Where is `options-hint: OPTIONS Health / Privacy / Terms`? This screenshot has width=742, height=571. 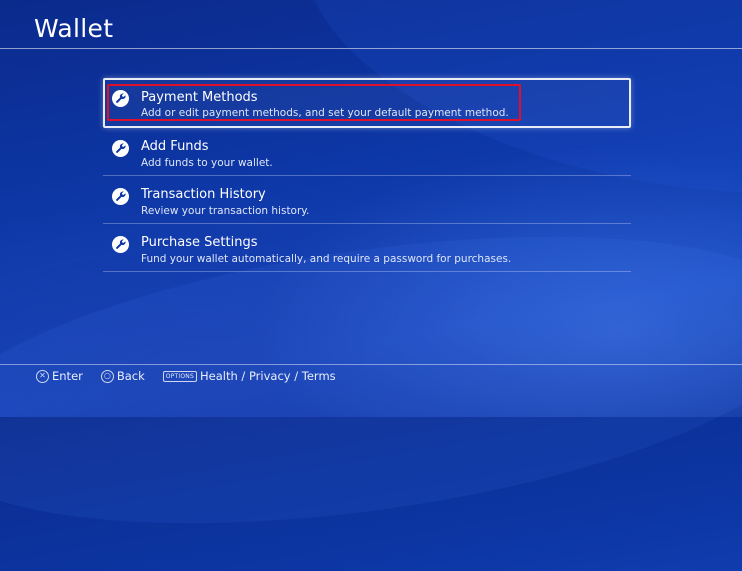 options-hint: OPTIONS Health / Privacy / Terms is located at coordinates (249, 376).